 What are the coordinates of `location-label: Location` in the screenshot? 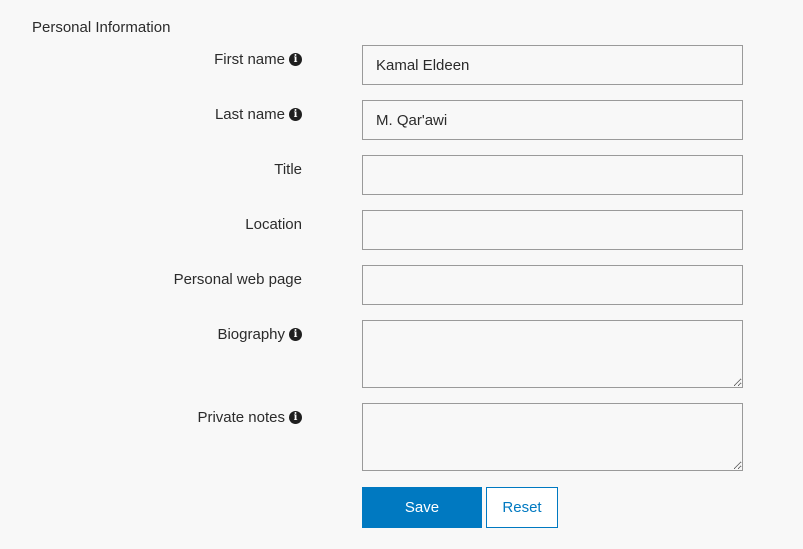 It's located at (273, 224).